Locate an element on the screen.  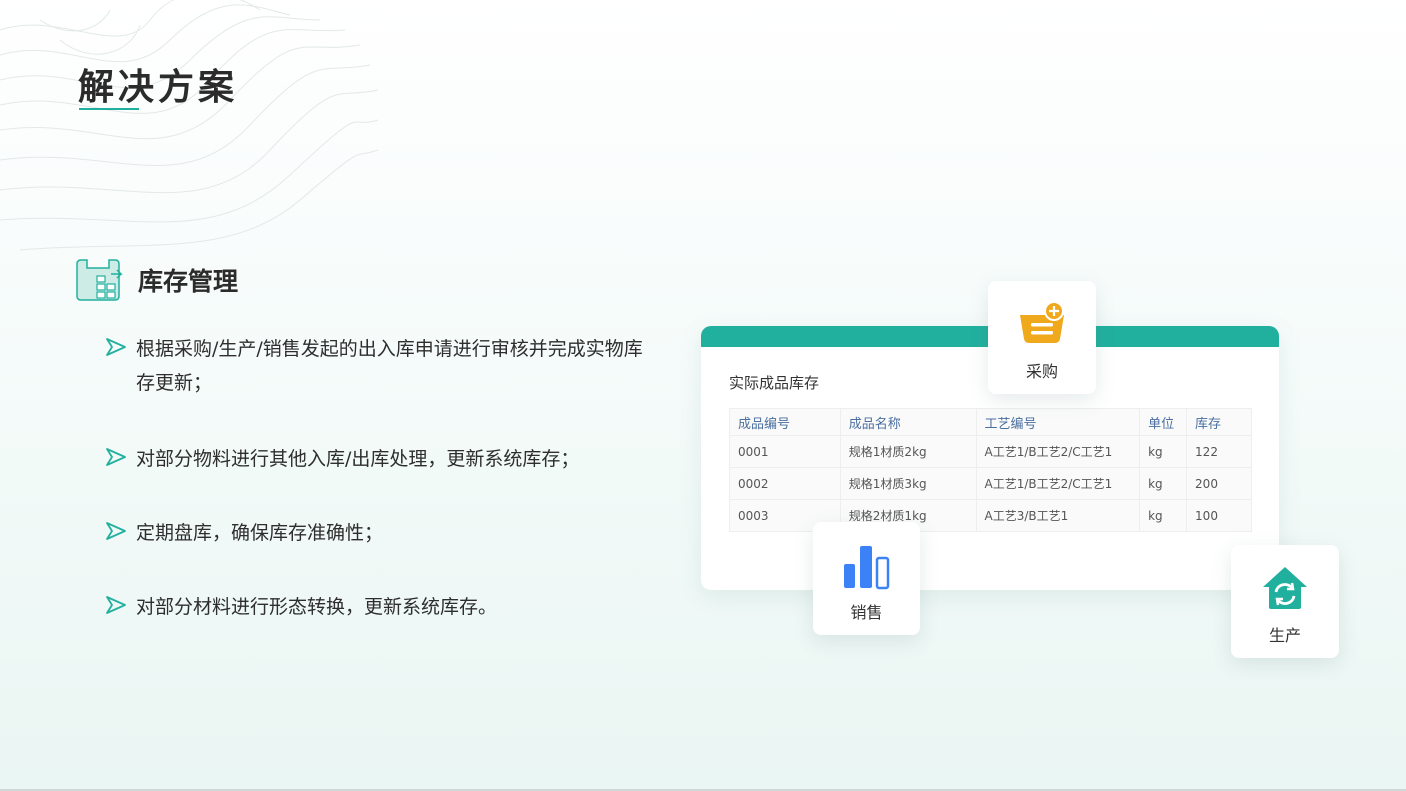
table-cell: 0002 is located at coordinates (785, 483).